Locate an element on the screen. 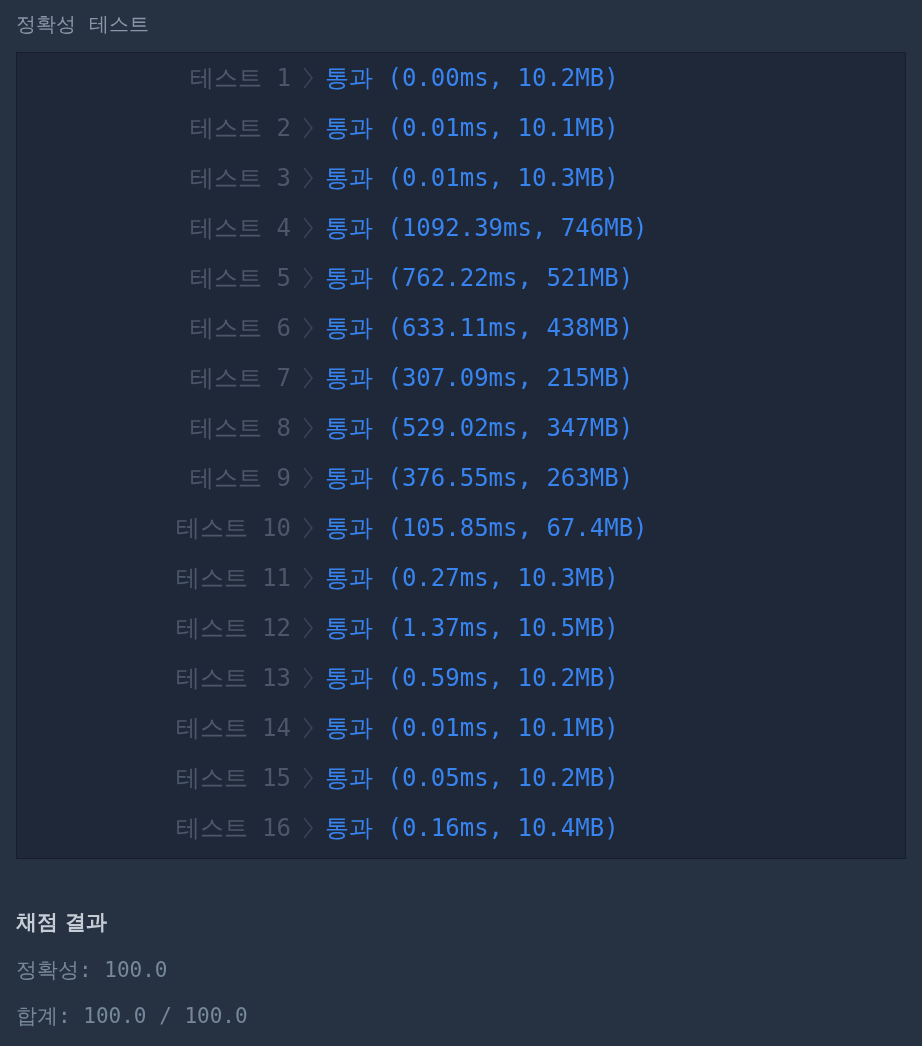 The width and height of the screenshot is (922, 1046). test-result: 통과 (1.37ms, 10.5MB) is located at coordinates (472, 628).